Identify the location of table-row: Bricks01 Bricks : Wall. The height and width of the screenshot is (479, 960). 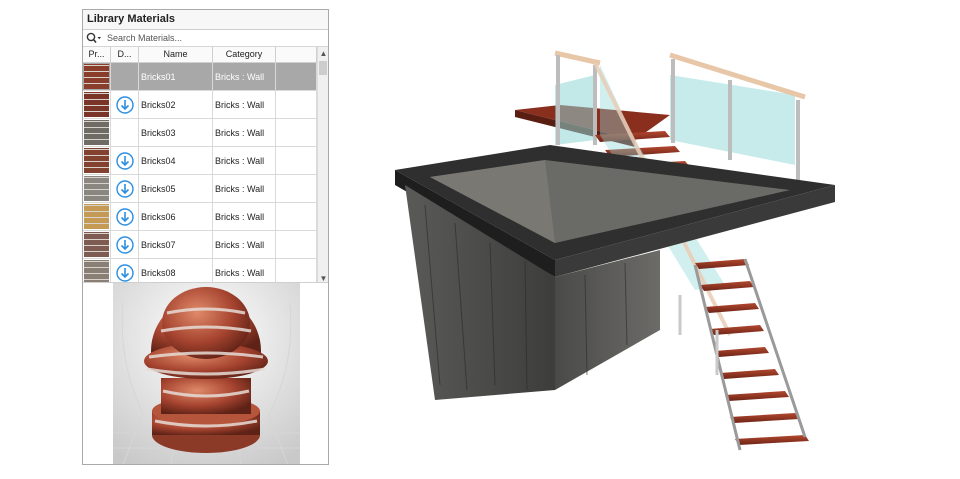
(200, 77).